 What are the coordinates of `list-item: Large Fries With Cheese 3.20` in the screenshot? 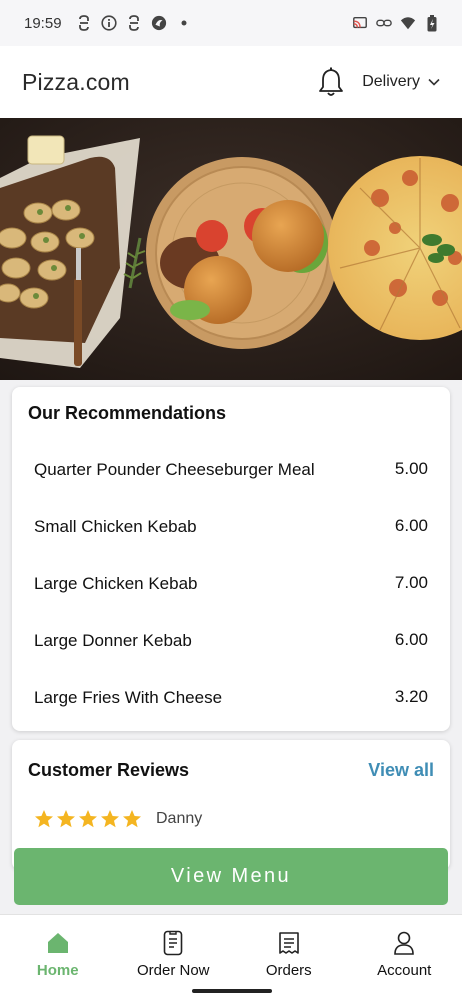 It's located at (231, 696).